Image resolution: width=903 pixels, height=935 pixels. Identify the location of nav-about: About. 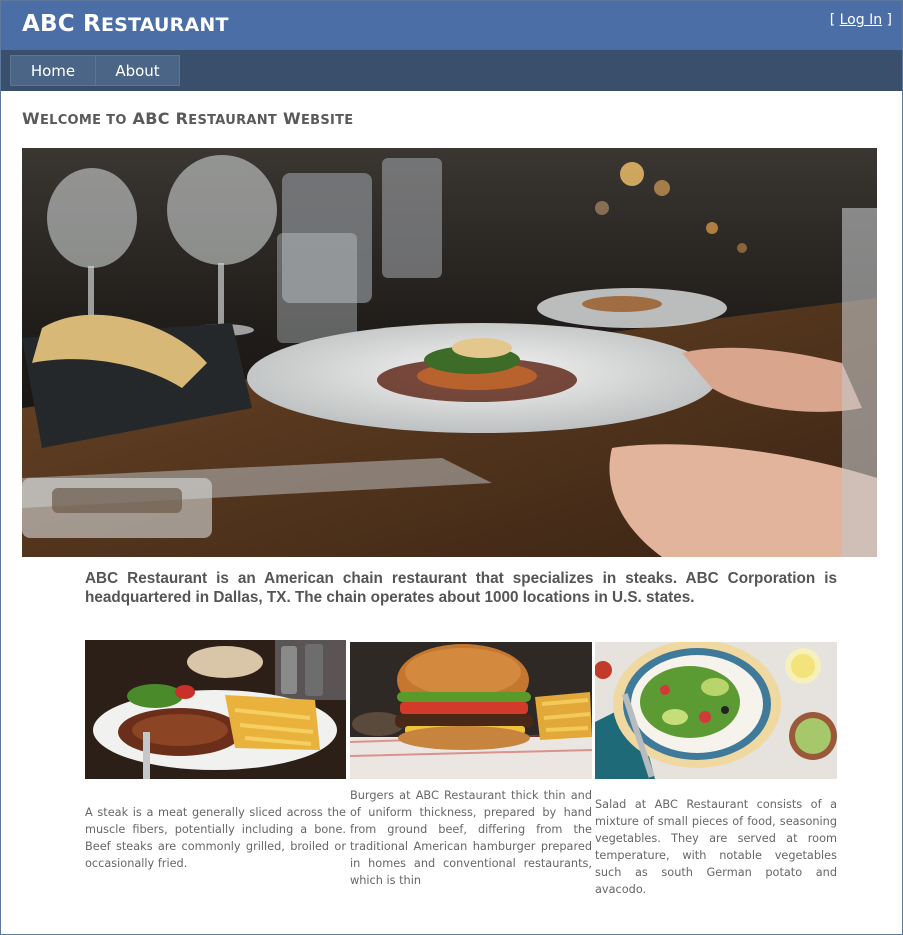
(137, 70).